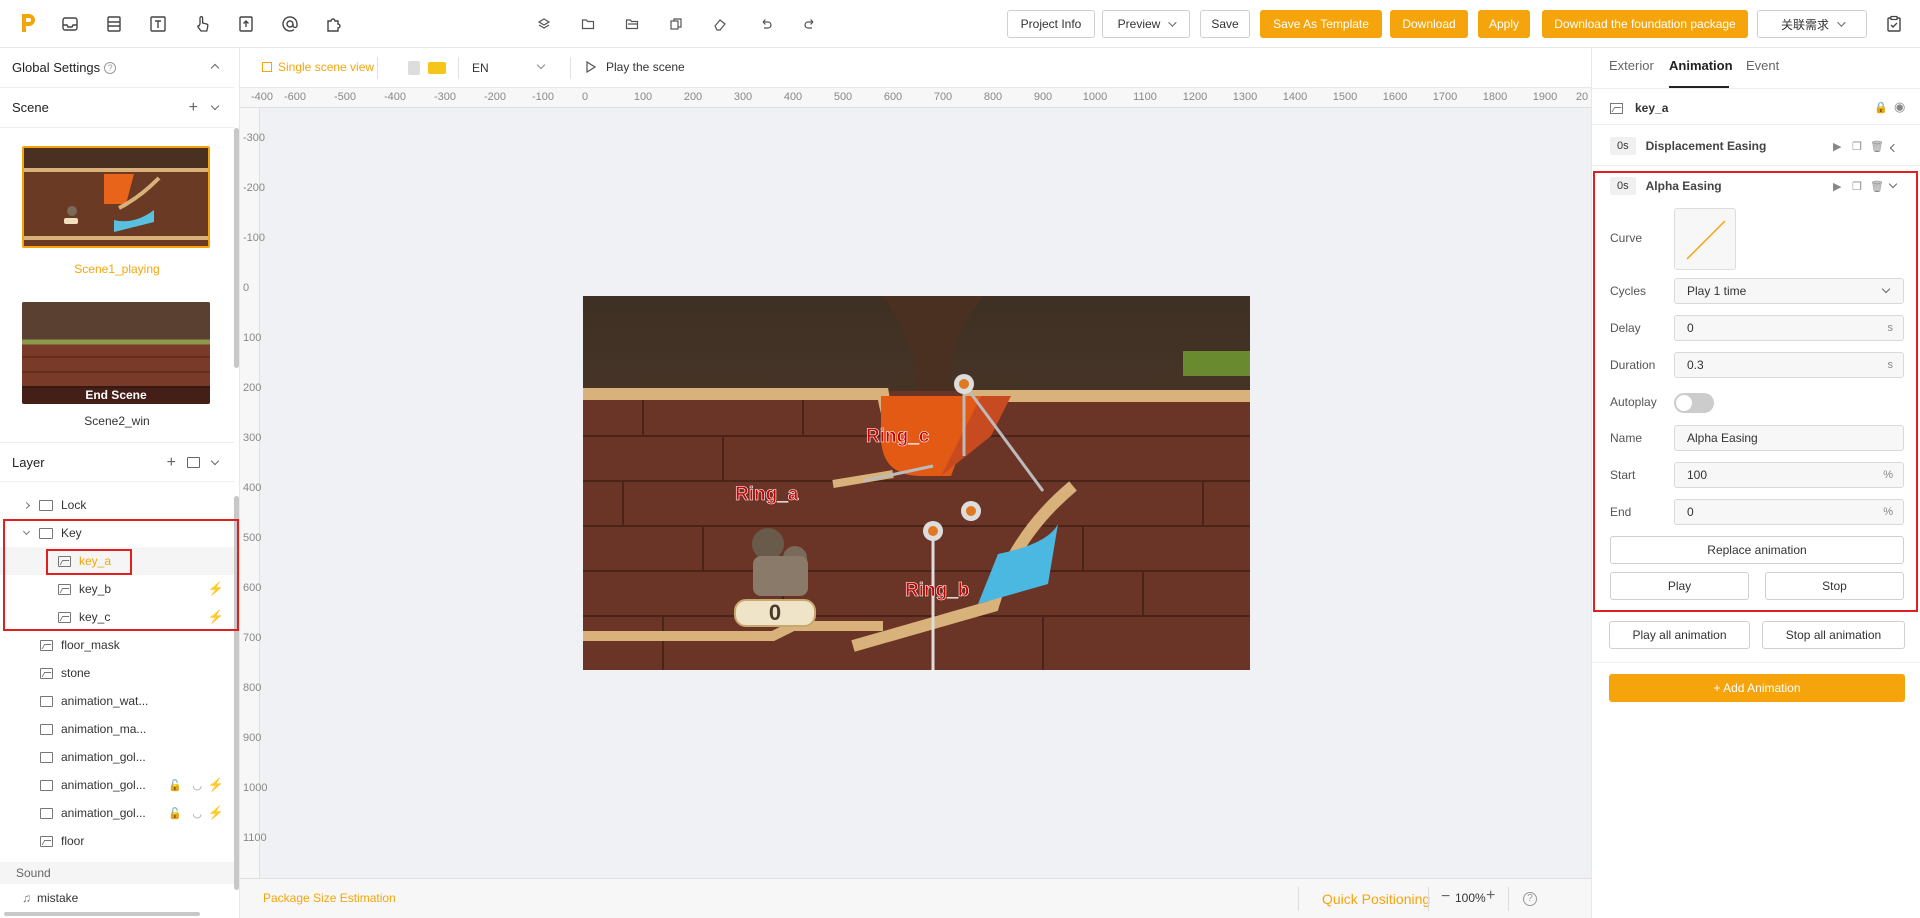  I want to click on clipboard-check-icon, so click(1894, 24).